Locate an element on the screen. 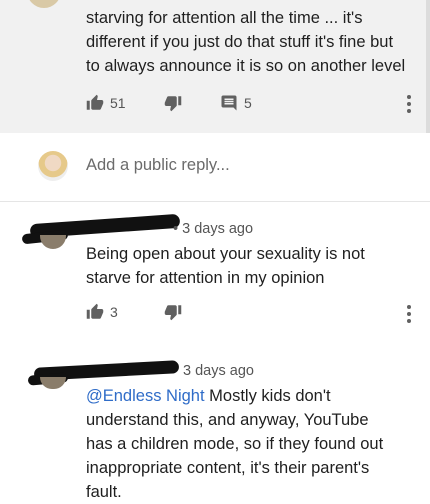 The height and width of the screenshot is (504, 430). reply-timestamp: 3 days ago is located at coordinates (218, 371).